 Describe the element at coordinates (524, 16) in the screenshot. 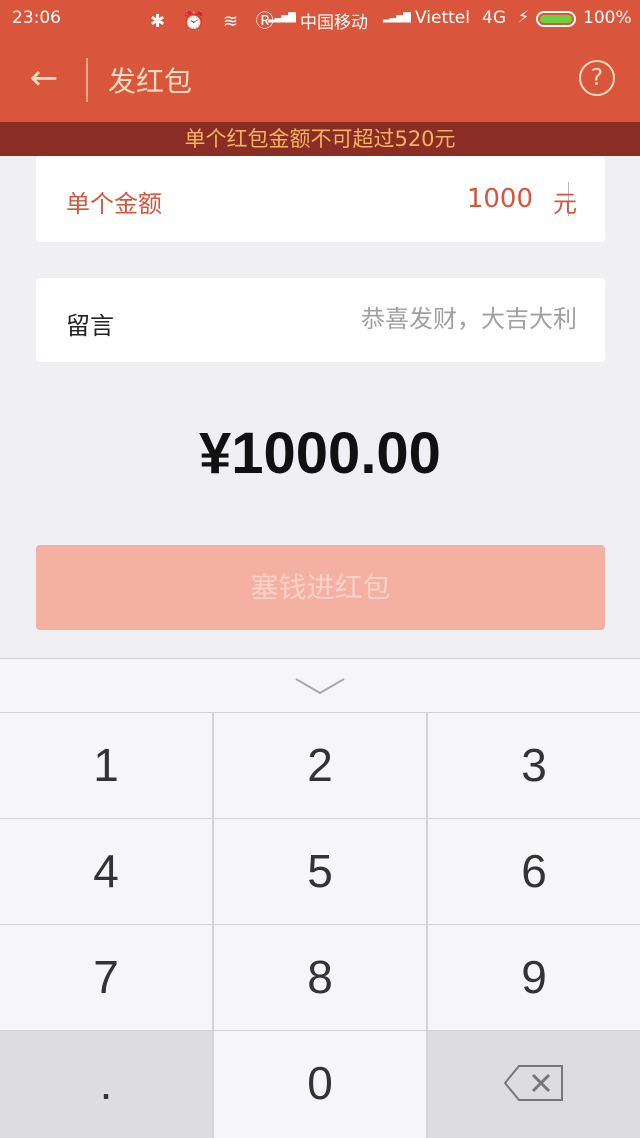

I see `charging-icon: ⚡` at that location.